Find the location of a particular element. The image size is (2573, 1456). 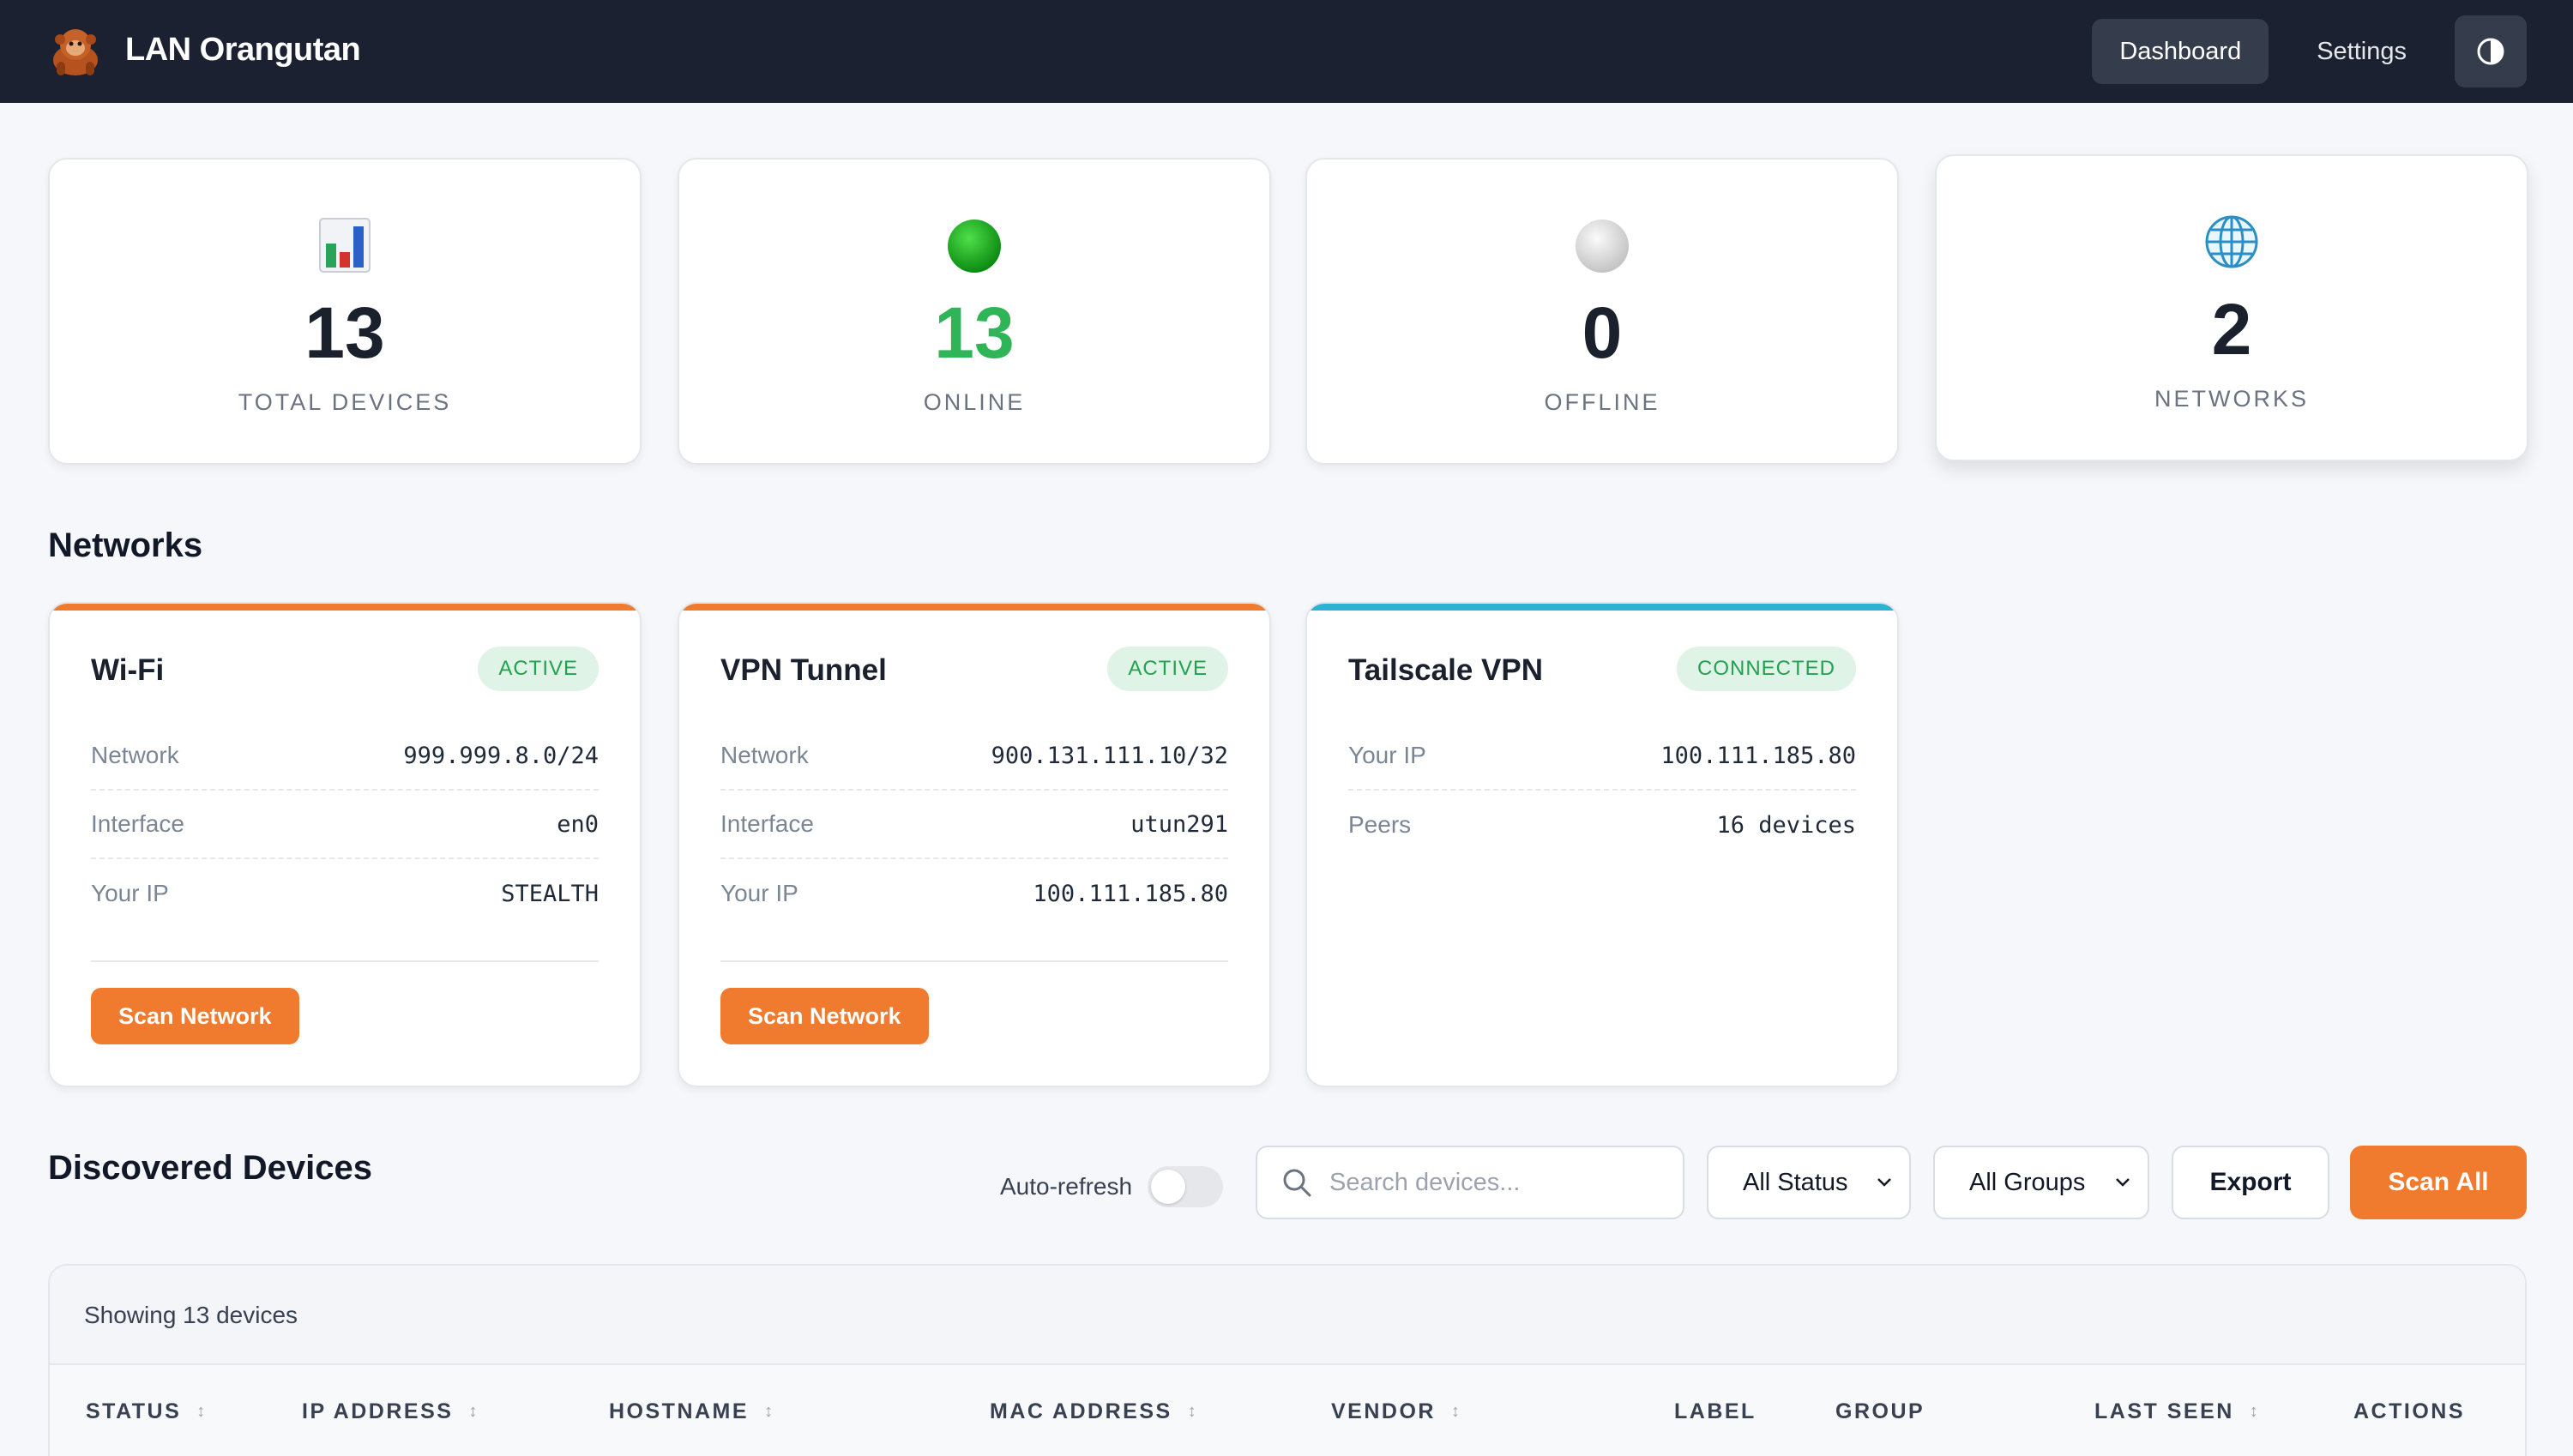

devices-heading: Discovered Devices is located at coordinates (210, 1168).